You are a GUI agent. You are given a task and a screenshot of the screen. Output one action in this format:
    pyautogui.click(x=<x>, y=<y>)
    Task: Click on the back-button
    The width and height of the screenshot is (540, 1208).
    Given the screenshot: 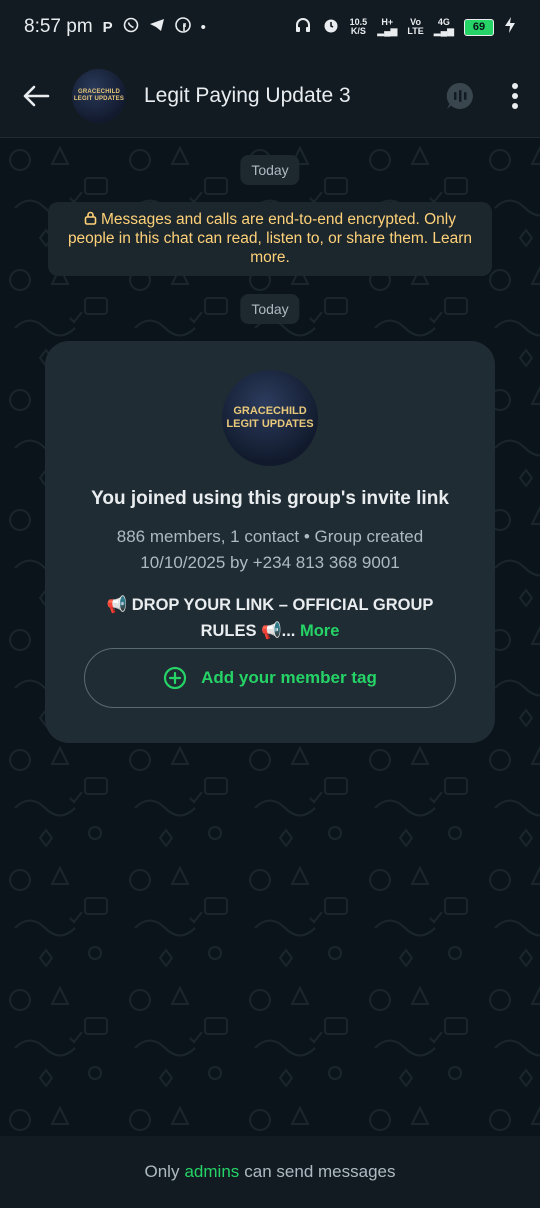 What is the action you would take?
    pyautogui.click(x=36, y=96)
    